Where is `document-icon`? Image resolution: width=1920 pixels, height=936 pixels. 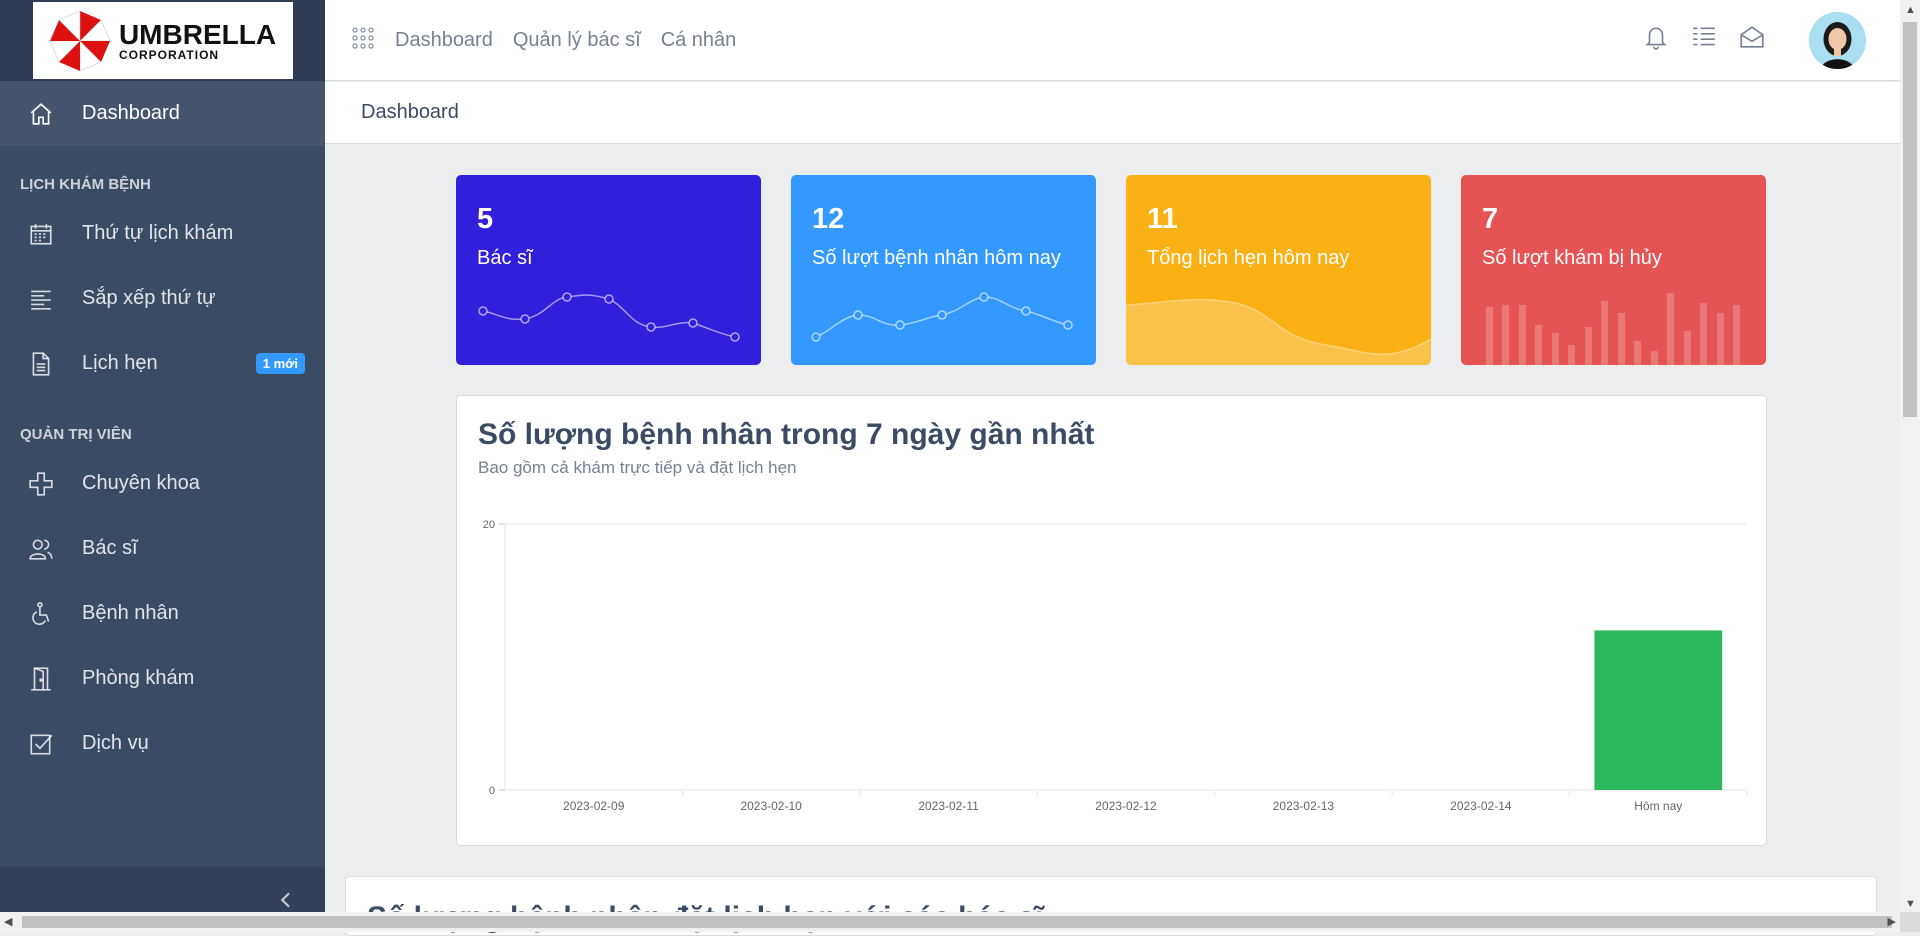 document-icon is located at coordinates (41, 364).